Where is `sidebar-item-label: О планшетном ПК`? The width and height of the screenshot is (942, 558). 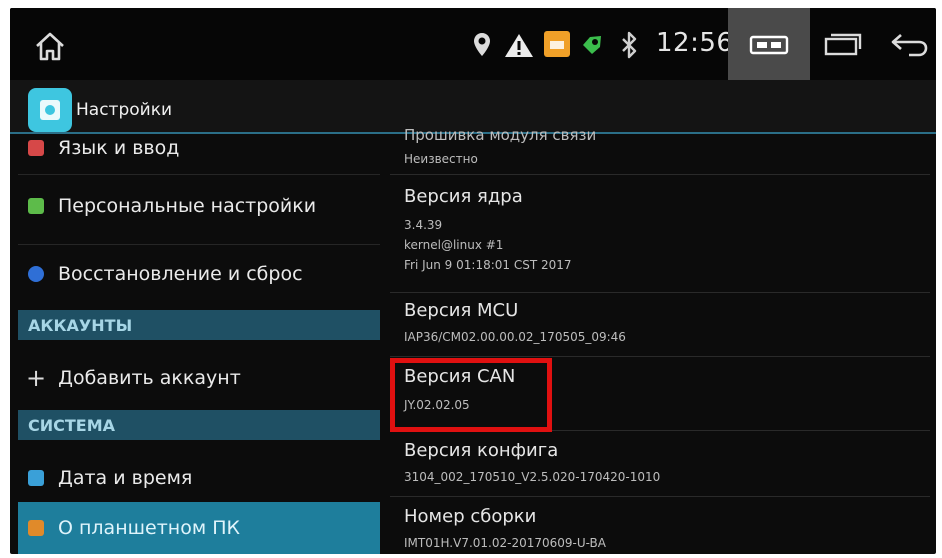
sidebar-item-label: О планшетном ПК is located at coordinates (149, 528).